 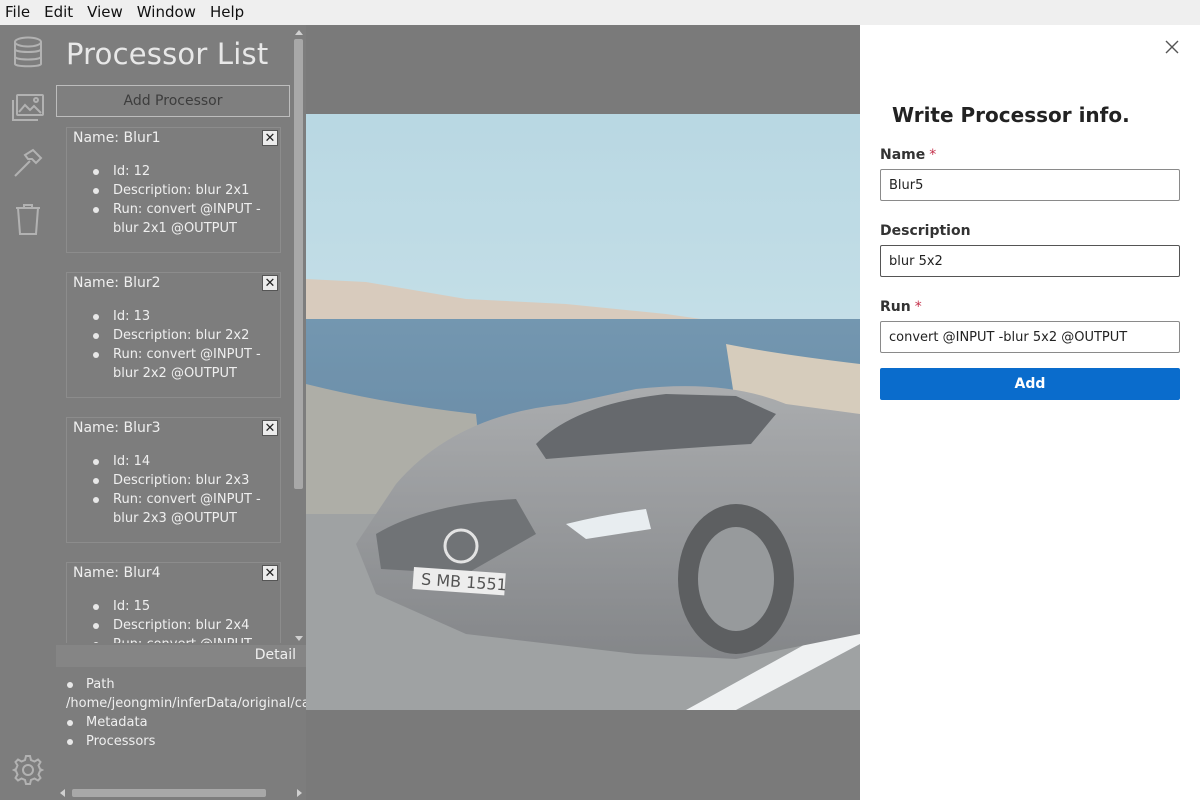 What do you see at coordinates (1011, 115) in the screenshot?
I see `dialog-title: Write Processor info.` at bounding box center [1011, 115].